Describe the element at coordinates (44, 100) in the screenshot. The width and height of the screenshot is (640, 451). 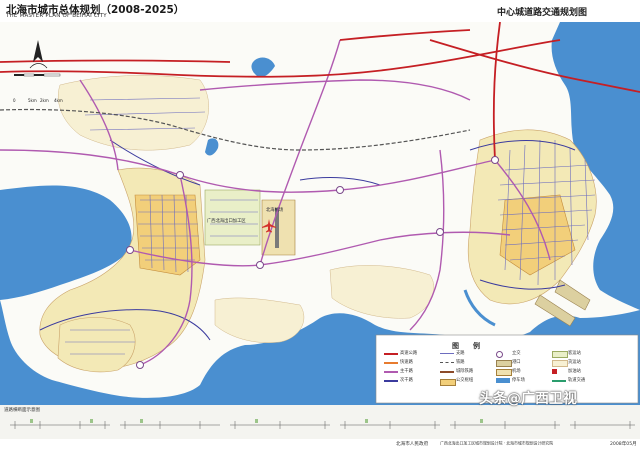
I see `scale-label-2: 2km` at that location.